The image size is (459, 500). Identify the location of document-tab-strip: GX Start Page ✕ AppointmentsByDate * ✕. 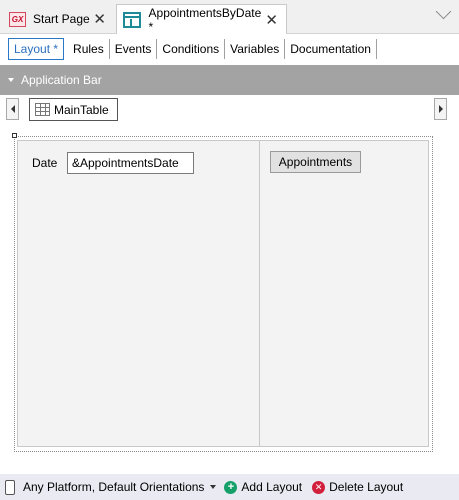
(229, 17).